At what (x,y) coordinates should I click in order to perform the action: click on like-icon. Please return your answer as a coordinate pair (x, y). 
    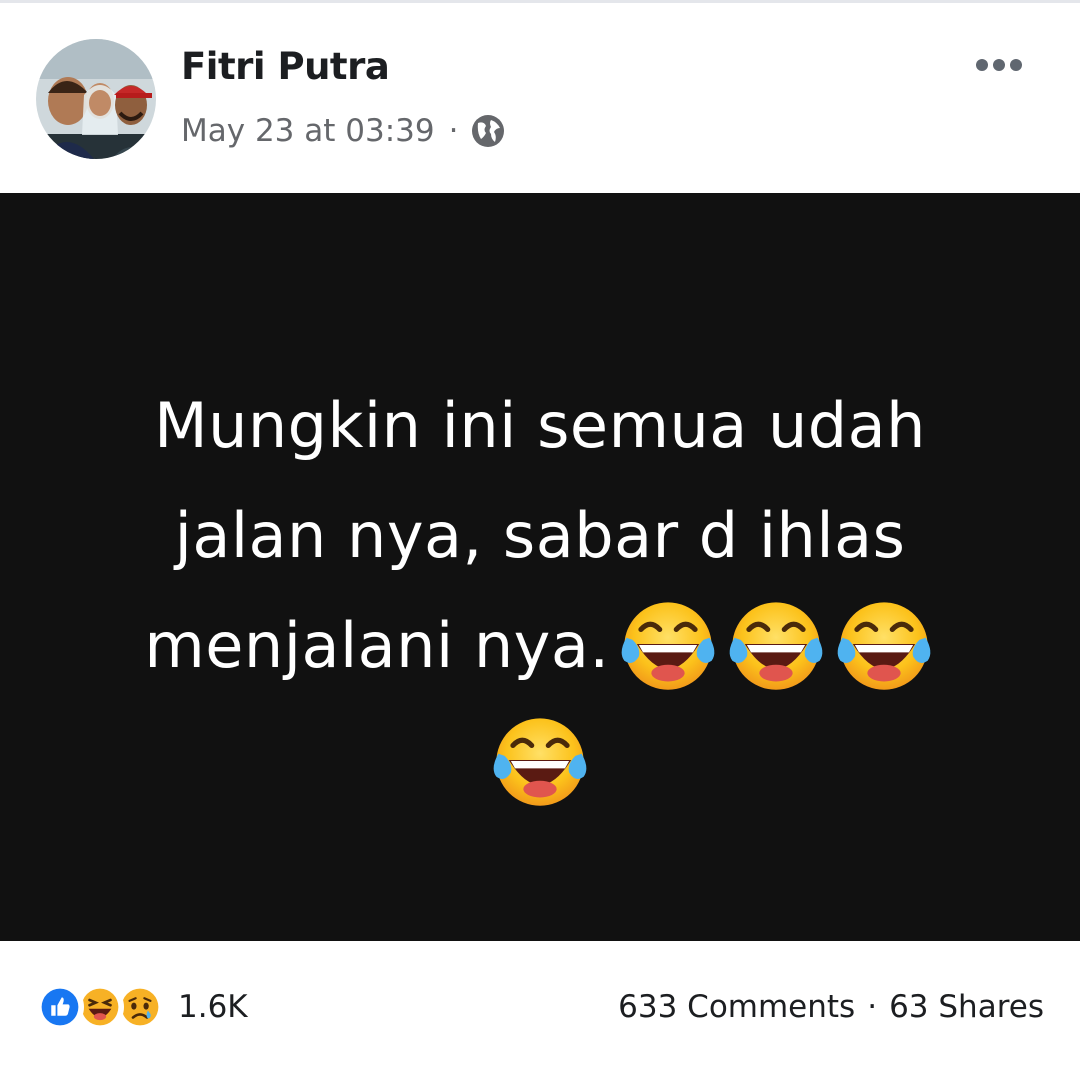
    Looking at the image, I should click on (60, 1007).